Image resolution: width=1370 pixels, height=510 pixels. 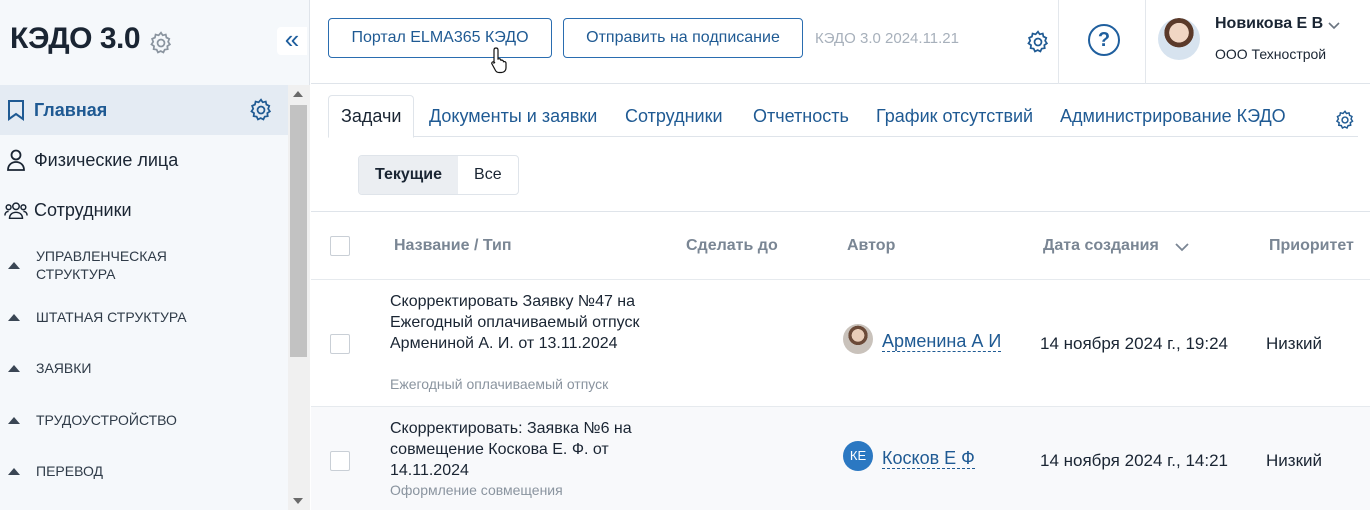 What do you see at coordinates (106, 159) in the screenshot?
I see `sidebar-item-label: Физические лица` at bounding box center [106, 159].